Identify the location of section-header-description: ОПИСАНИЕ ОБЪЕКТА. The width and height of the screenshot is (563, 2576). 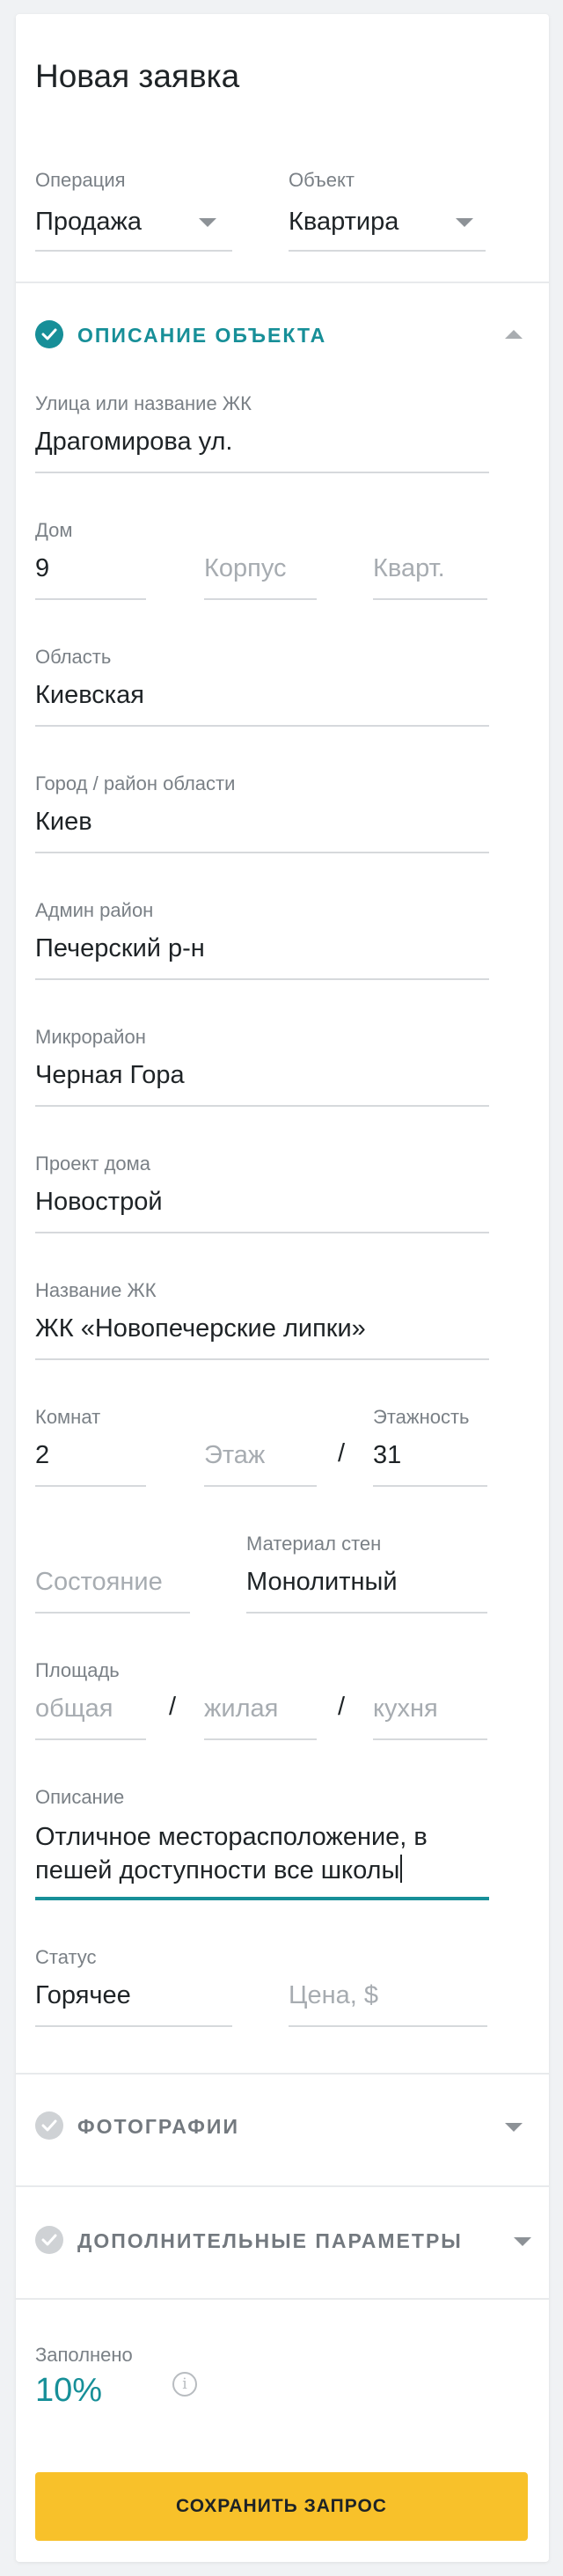
(281, 336).